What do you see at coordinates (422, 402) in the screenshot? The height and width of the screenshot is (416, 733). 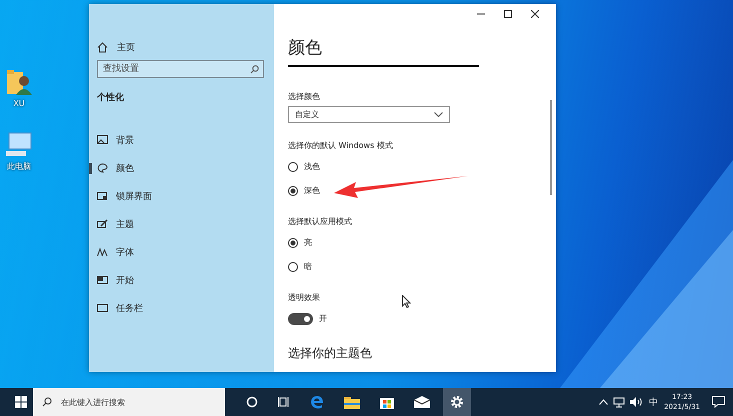 I see `mail-icon` at bounding box center [422, 402].